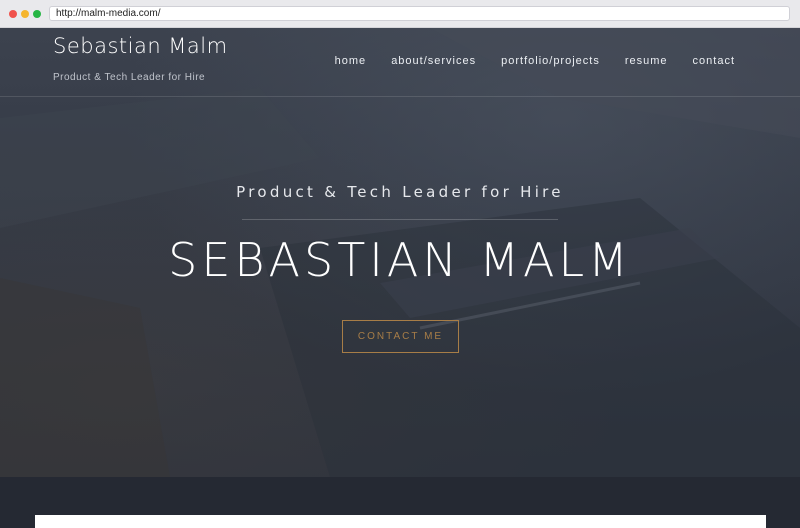 The width and height of the screenshot is (800, 528). I want to click on browser-chrome: http://malm-media.com/, so click(400, 14).